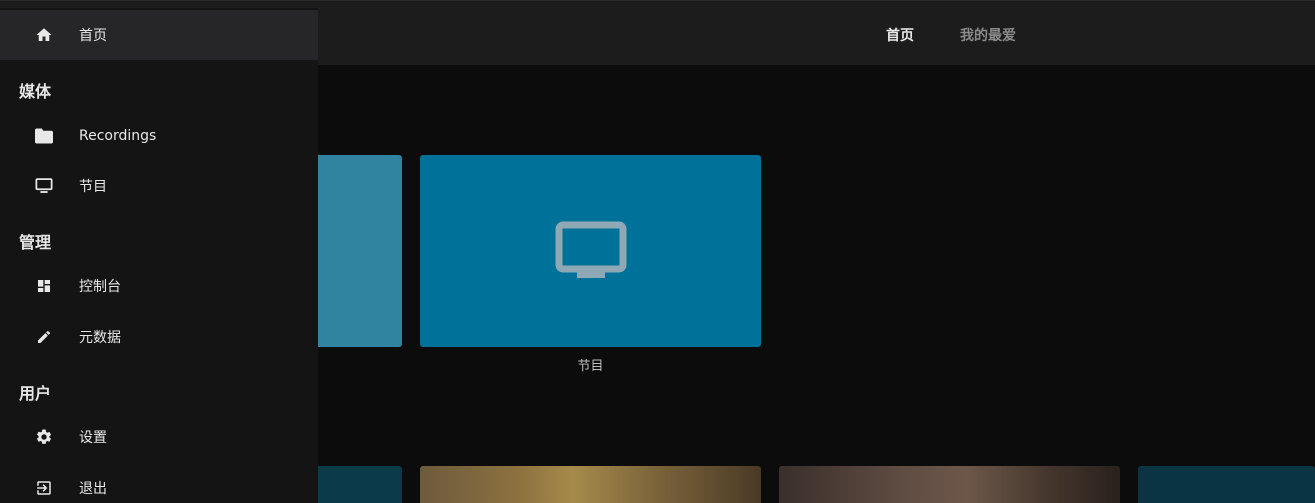 The image size is (1315, 503). I want to click on drawer-item-recordings: Recordings, so click(159, 136).